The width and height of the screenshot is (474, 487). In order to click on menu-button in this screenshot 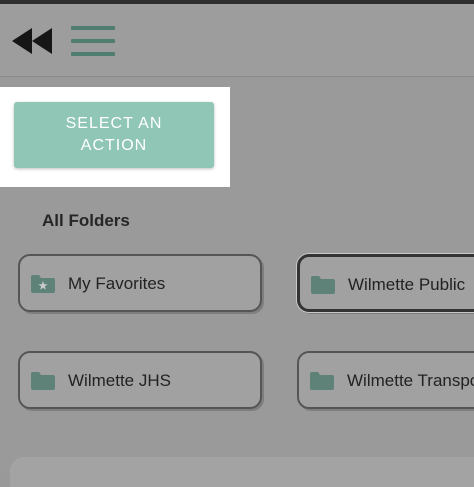, I will do `click(94, 41)`.